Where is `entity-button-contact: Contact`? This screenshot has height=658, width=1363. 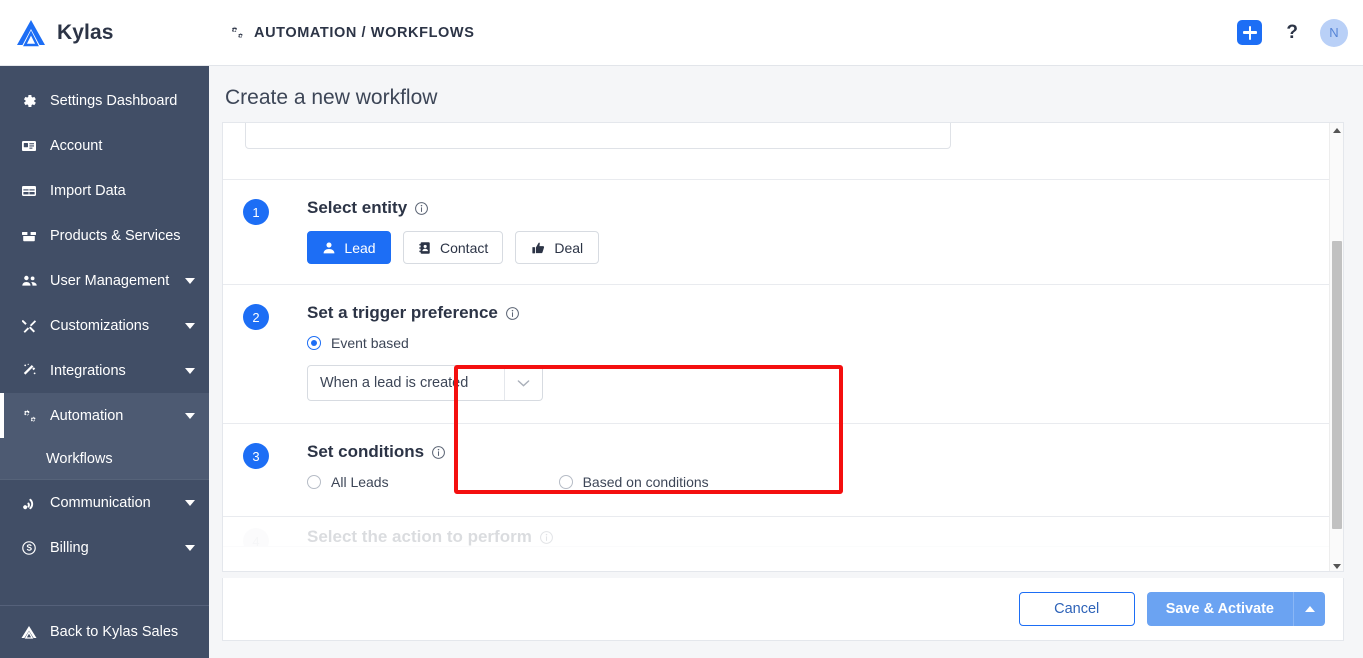
entity-button-contact: Contact is located at coordinates (453, 247).